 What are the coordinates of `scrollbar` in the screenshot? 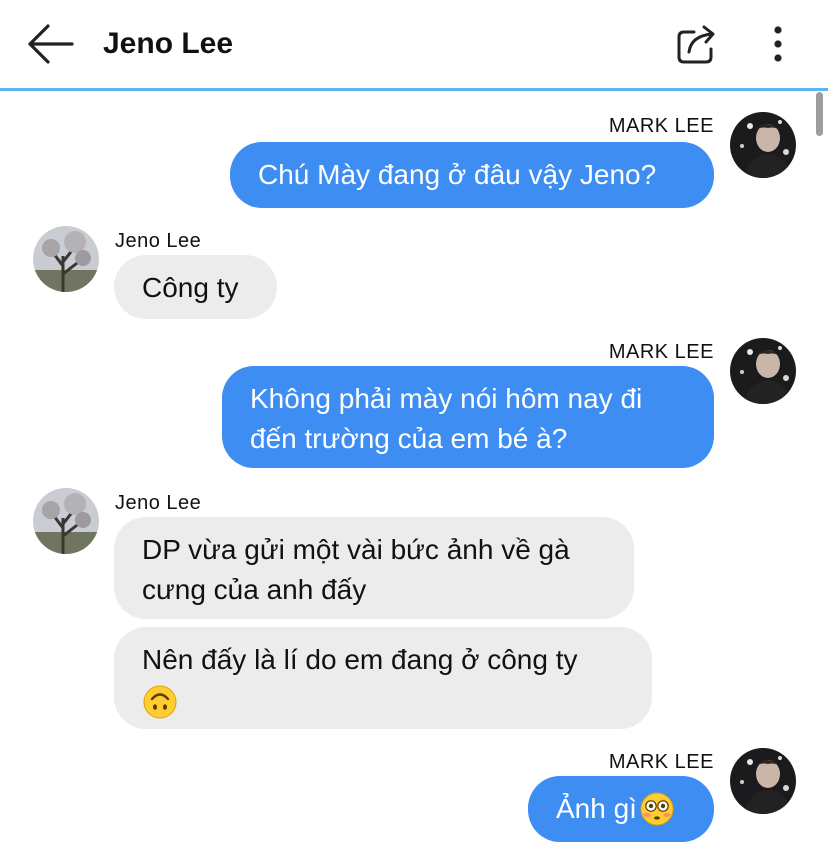 It's located at (819, 114).